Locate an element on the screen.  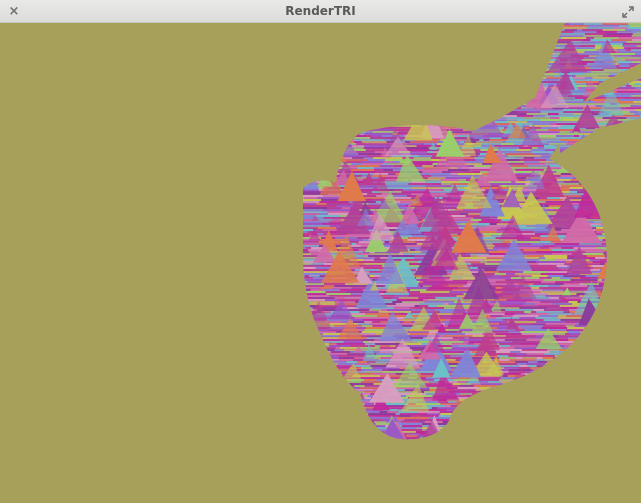
window-title: RenderTRI is located at coordinates (320, 11).